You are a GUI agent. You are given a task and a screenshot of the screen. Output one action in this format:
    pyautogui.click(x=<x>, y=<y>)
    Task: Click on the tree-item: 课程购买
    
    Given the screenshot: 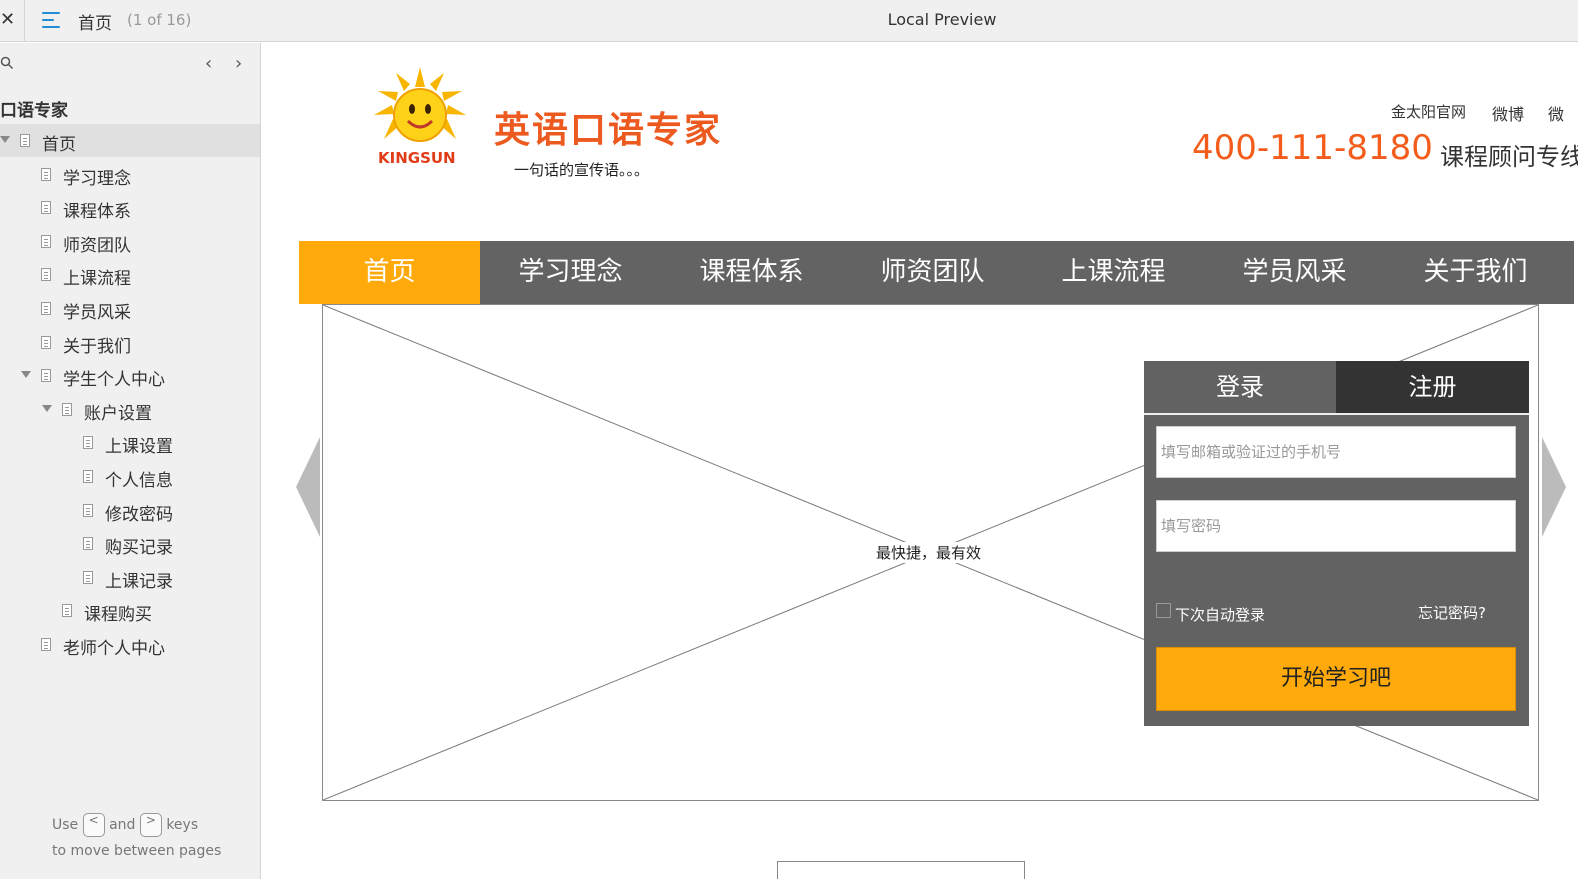 What is the action you would take?
    pyautogui.click(x=130, y=610)
    